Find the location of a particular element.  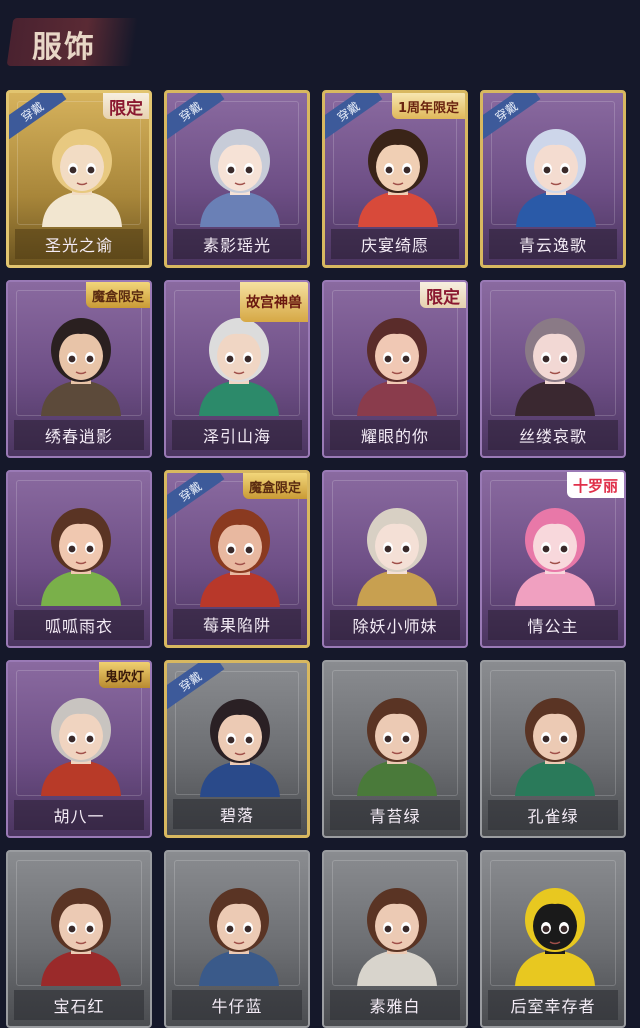

costume-name: 后室幸存者 is located at coordinates (553, 1006).